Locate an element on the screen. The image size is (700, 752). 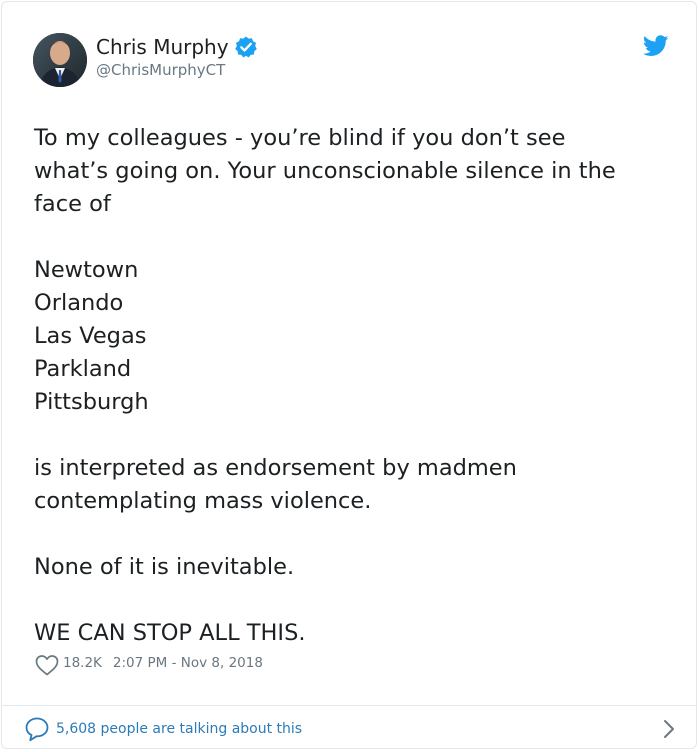
tweet-line: face of is located at coordinates (72, 204).